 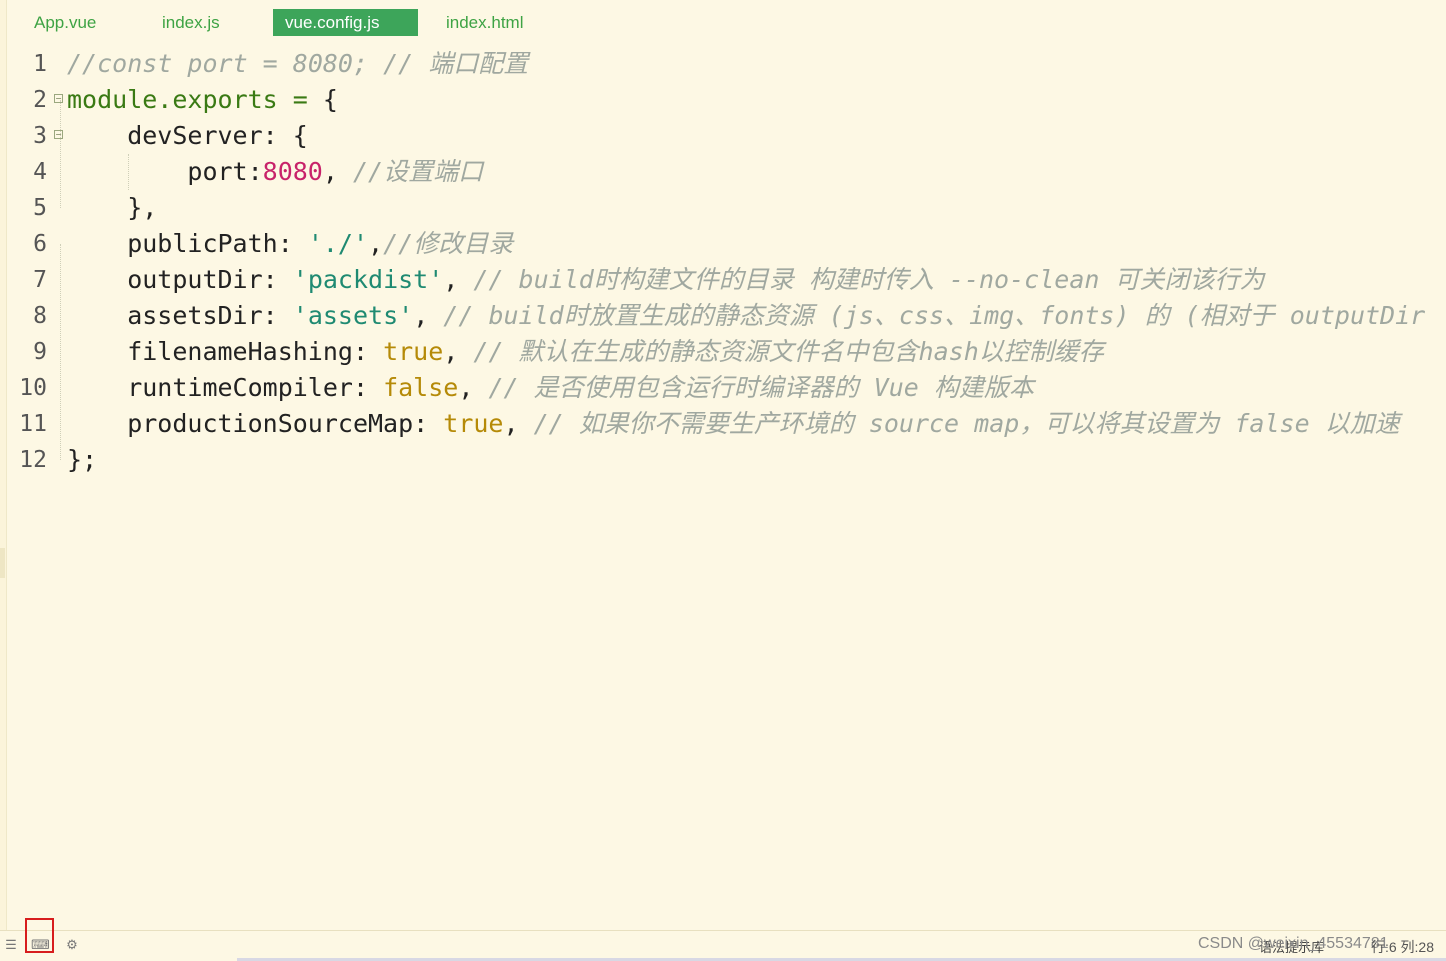 I want to click on code-token: 'packdist', so click(x=368, y=279).